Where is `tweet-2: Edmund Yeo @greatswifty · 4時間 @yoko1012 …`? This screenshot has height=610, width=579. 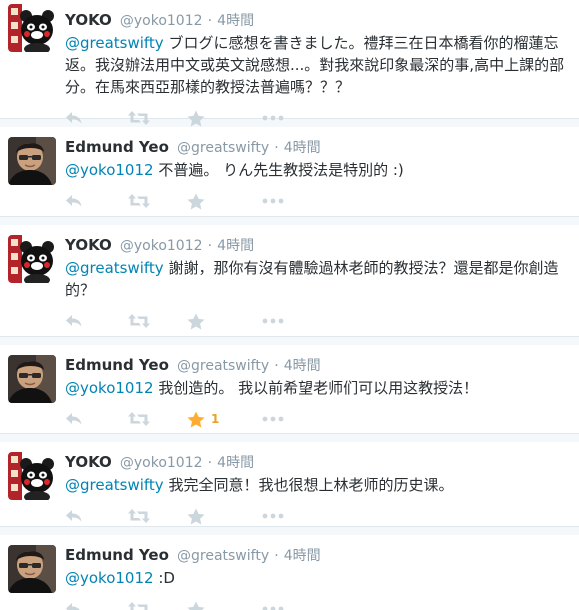 tweet-2: Edmund Yeo @greatswifty · 4時間 @yoko1012 … is located at coordinates (289, 172).